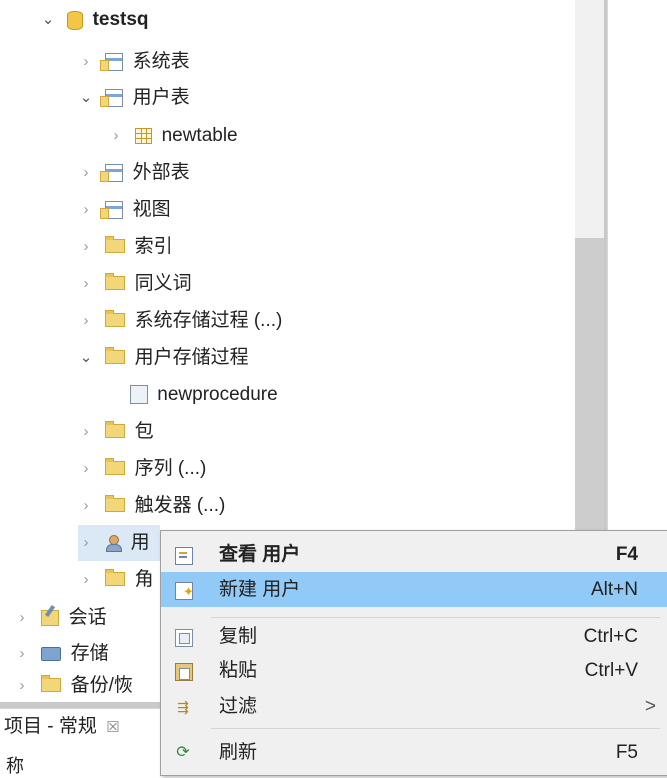  Describe the element at coordinates (208, 321) in the screenshot. I see `tree-node-label: 系统存储过程 (...)` at that location.